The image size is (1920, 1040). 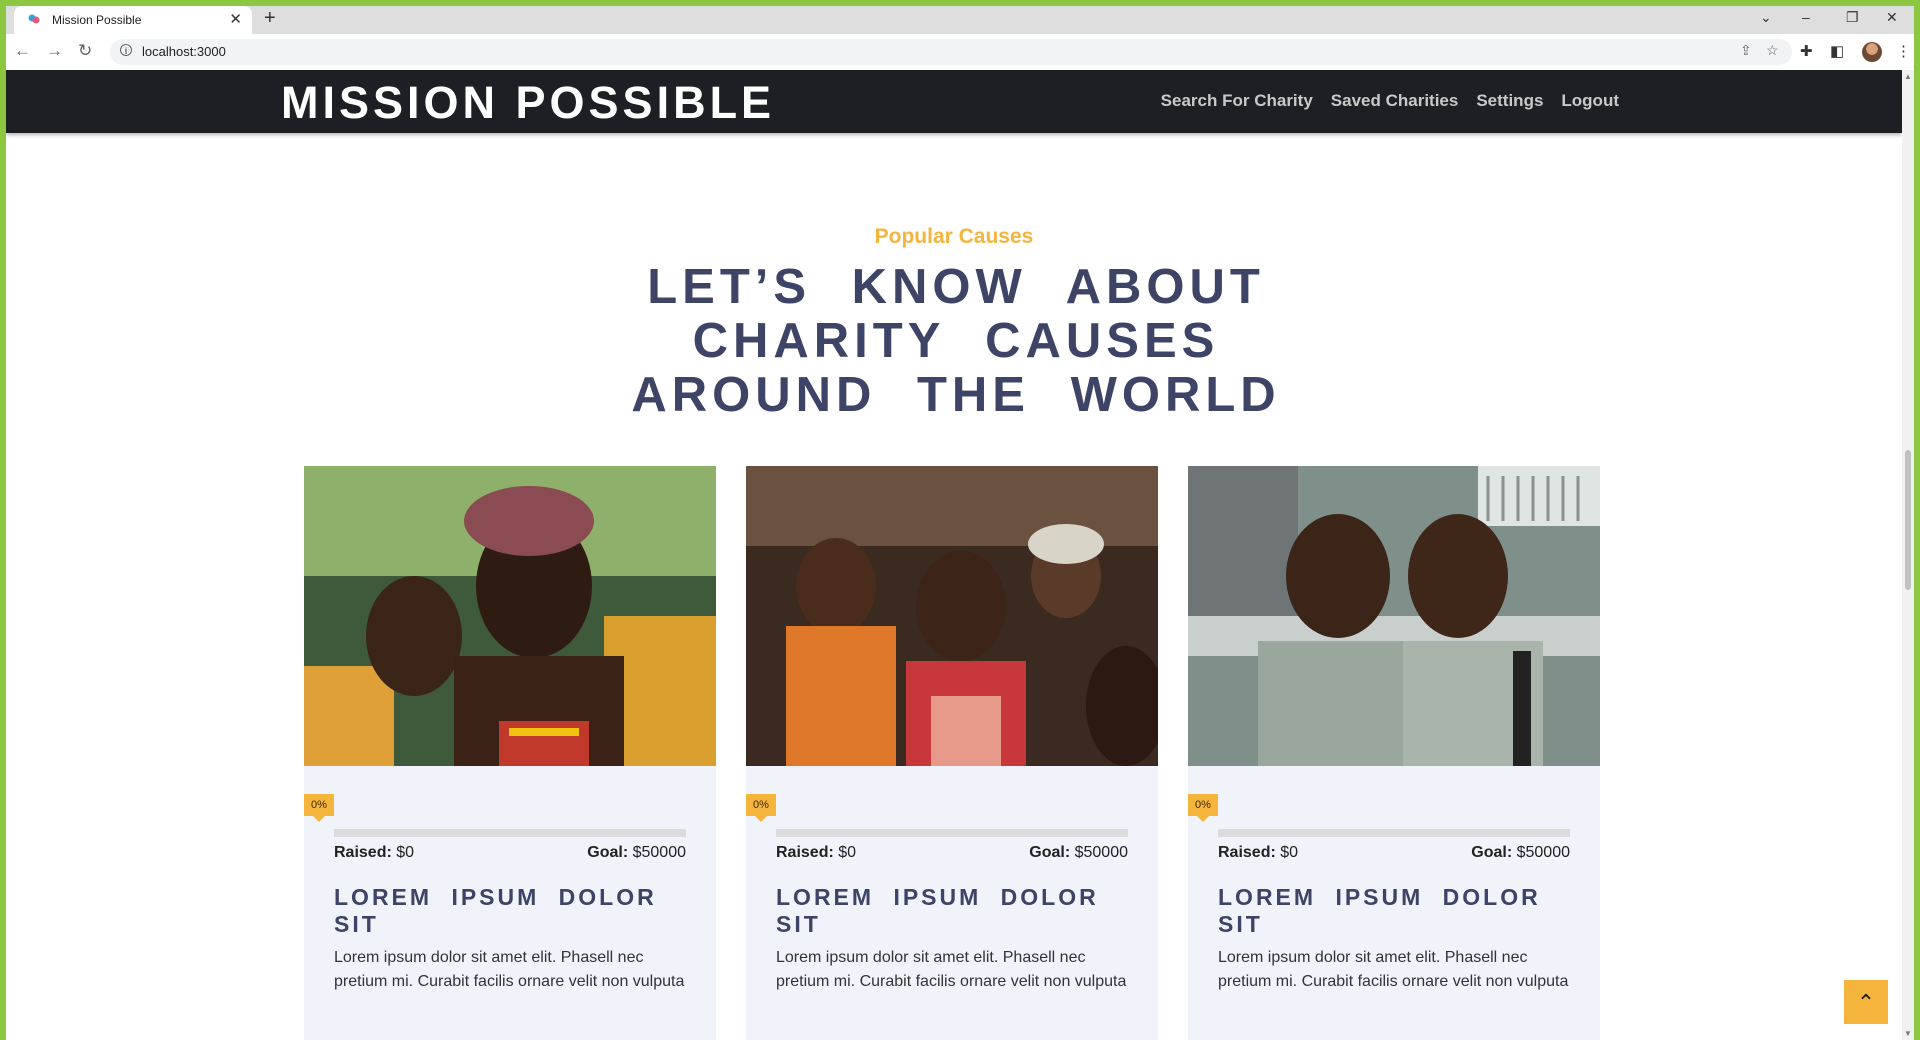 I want to click on browser-toolbar: ← → ↻ i localhost:3000 ⇪ ☆ ✚ ◧ ⋮, so click(x=960, y=52).